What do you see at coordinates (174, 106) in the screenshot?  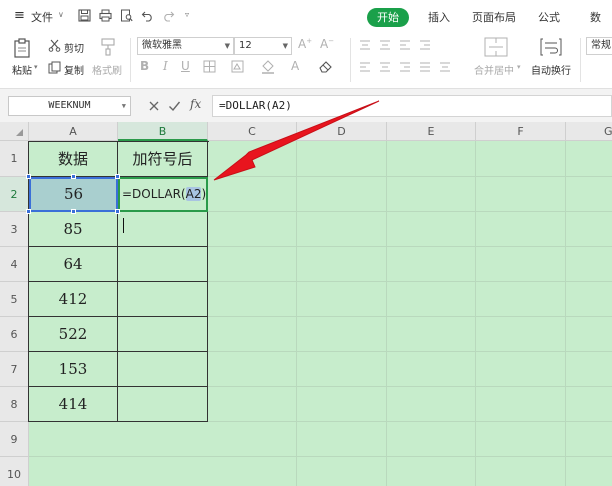 I see `confirm-icon` at bounding box center [174, 106].